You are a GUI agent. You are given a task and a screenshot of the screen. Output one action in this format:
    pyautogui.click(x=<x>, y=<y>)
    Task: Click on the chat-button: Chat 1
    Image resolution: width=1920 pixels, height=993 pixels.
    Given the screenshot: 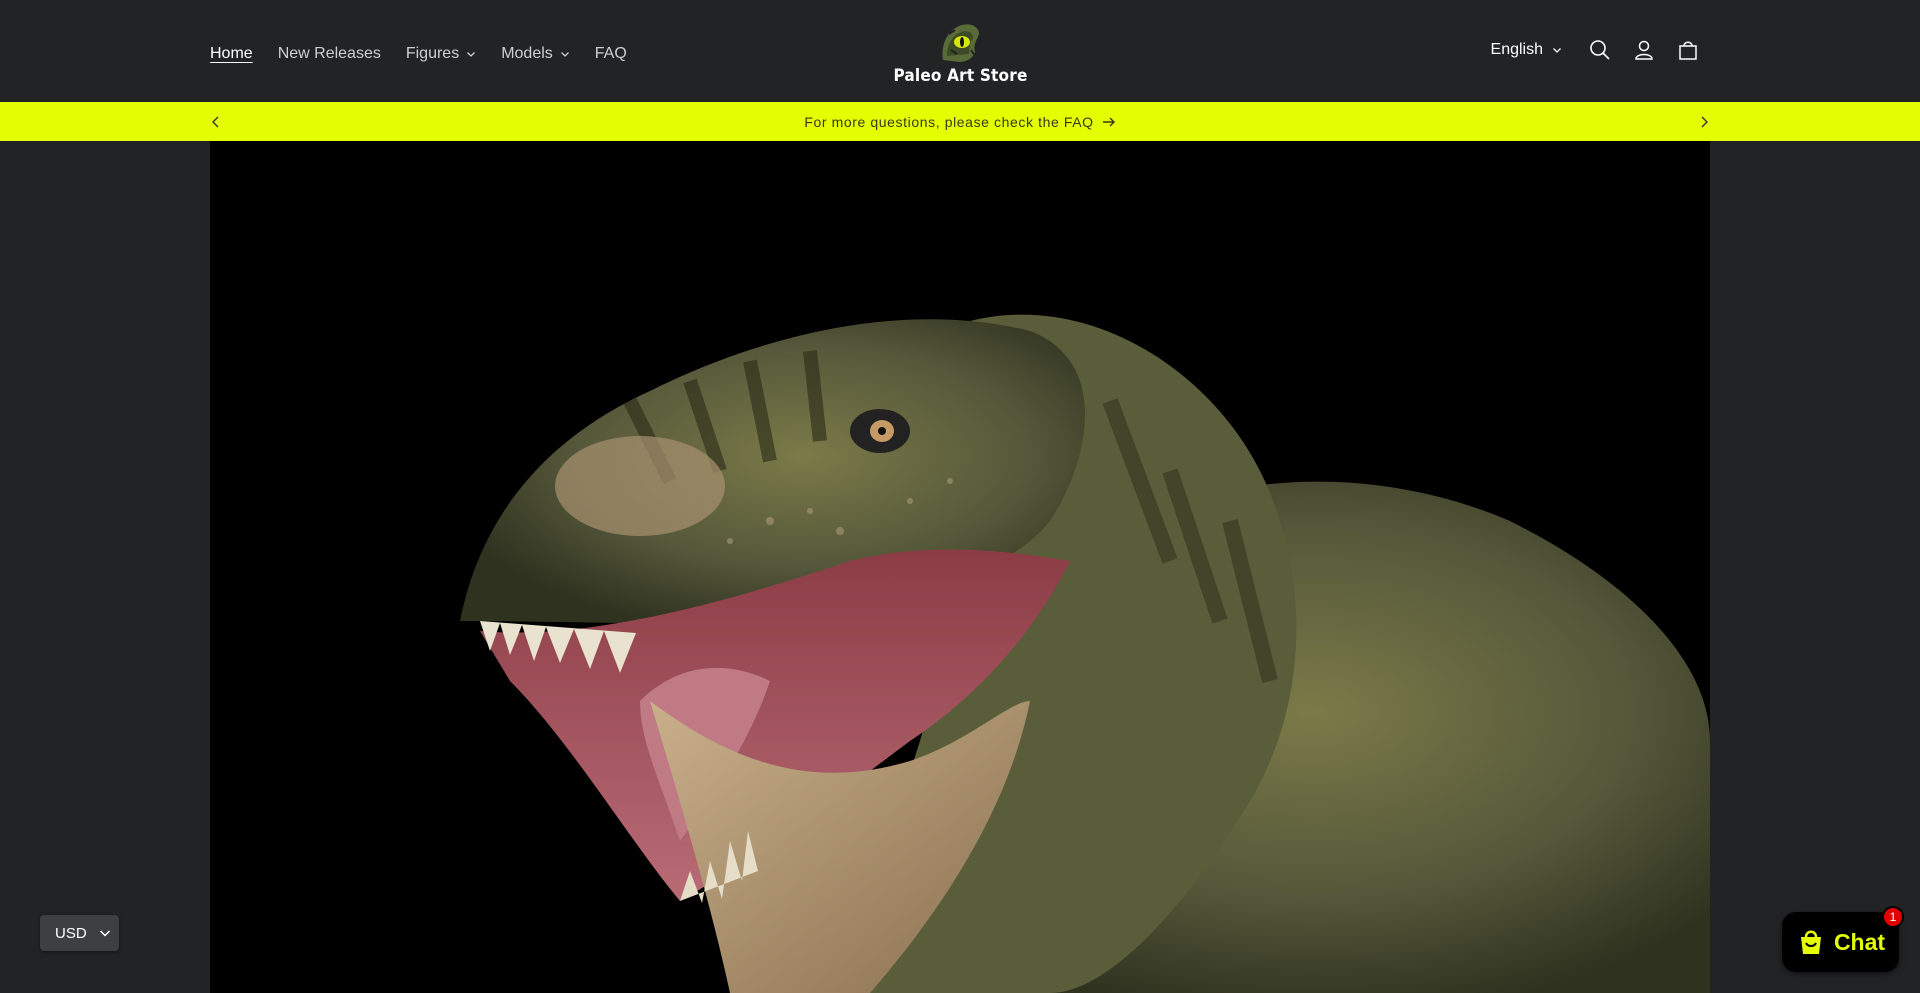 What is the action you would take?
    pyautogui.click(x=1843, y=939)
    